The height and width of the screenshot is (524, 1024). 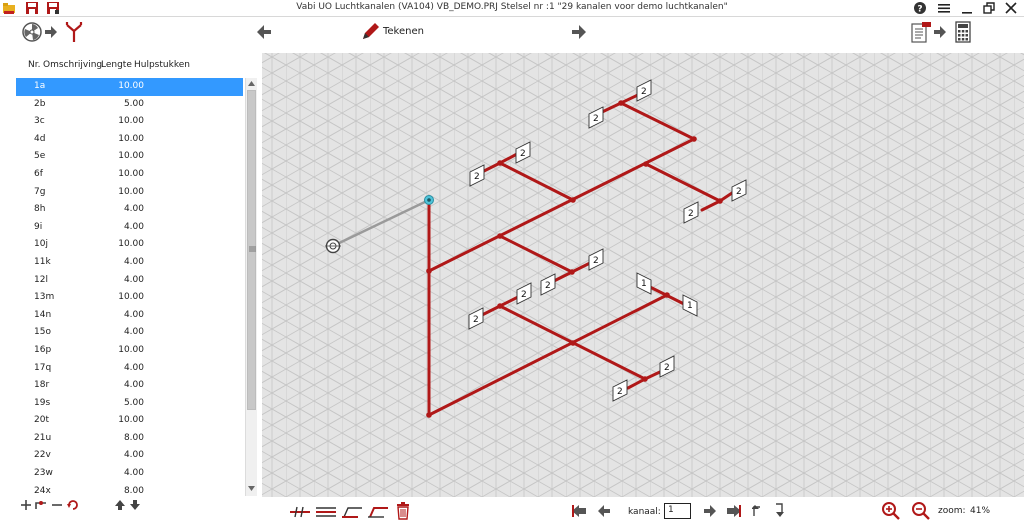 I want to click on help-button: ?, so click(x=920, y=8).